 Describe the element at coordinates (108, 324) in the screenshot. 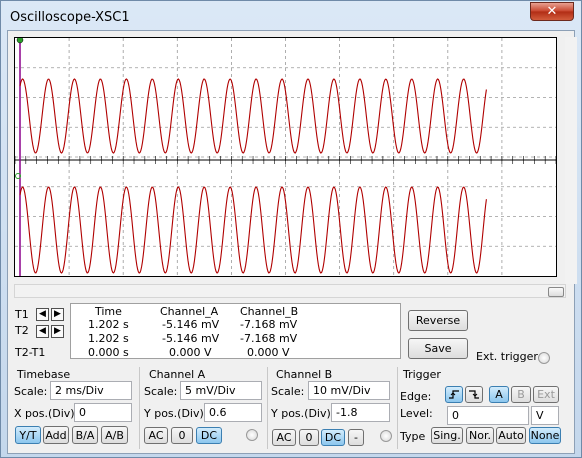

I see `t1-time: 1.202 s` at that location.